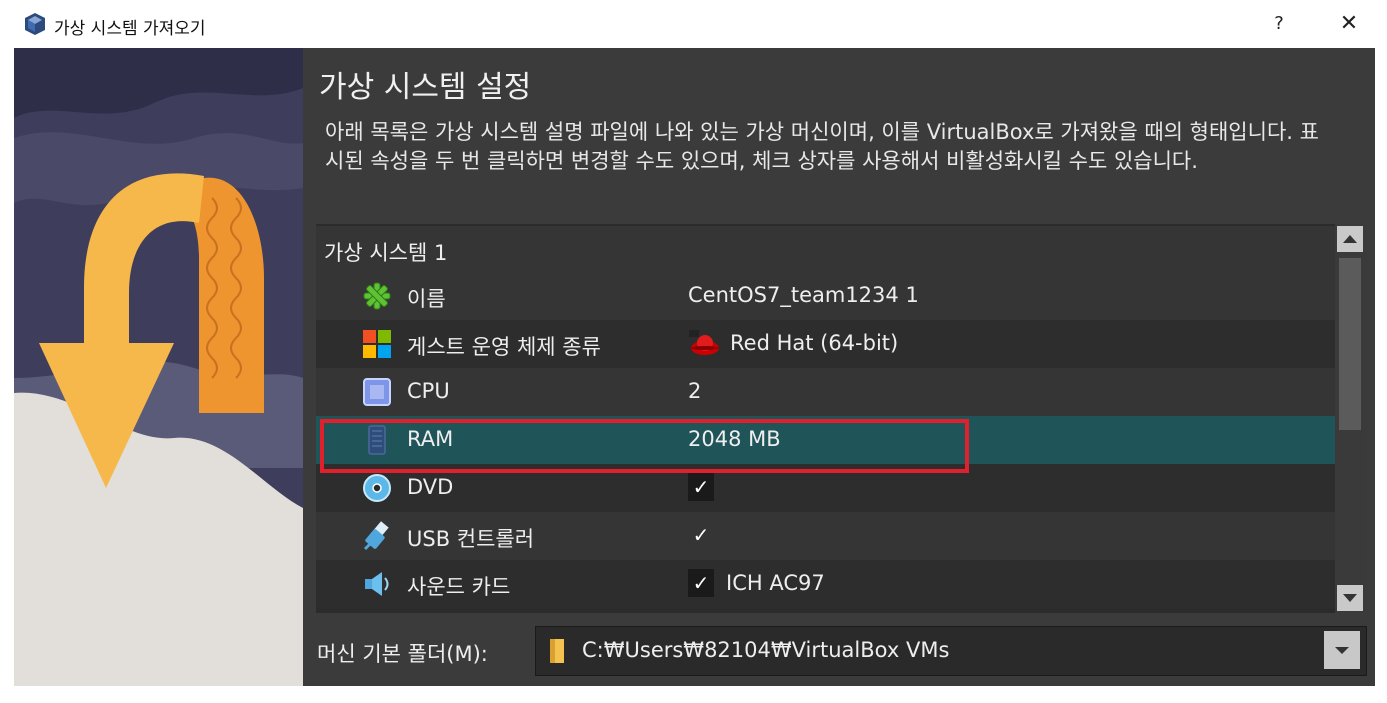 The image size is (1387, 703). What do you see at coordinates (377, 344) in the screenshot?
I see `os-type-icon` at bounding box center [377, 344].